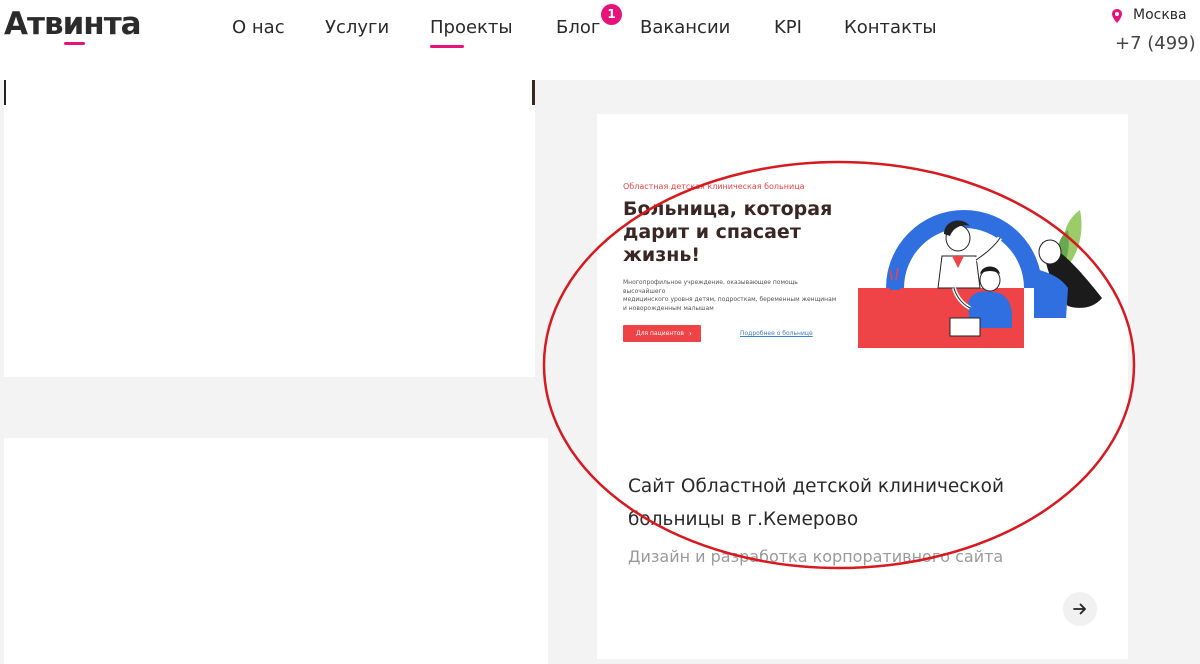  I want to click on preview-subtitle: Областная детская клиническая больница, so click(714, 186).